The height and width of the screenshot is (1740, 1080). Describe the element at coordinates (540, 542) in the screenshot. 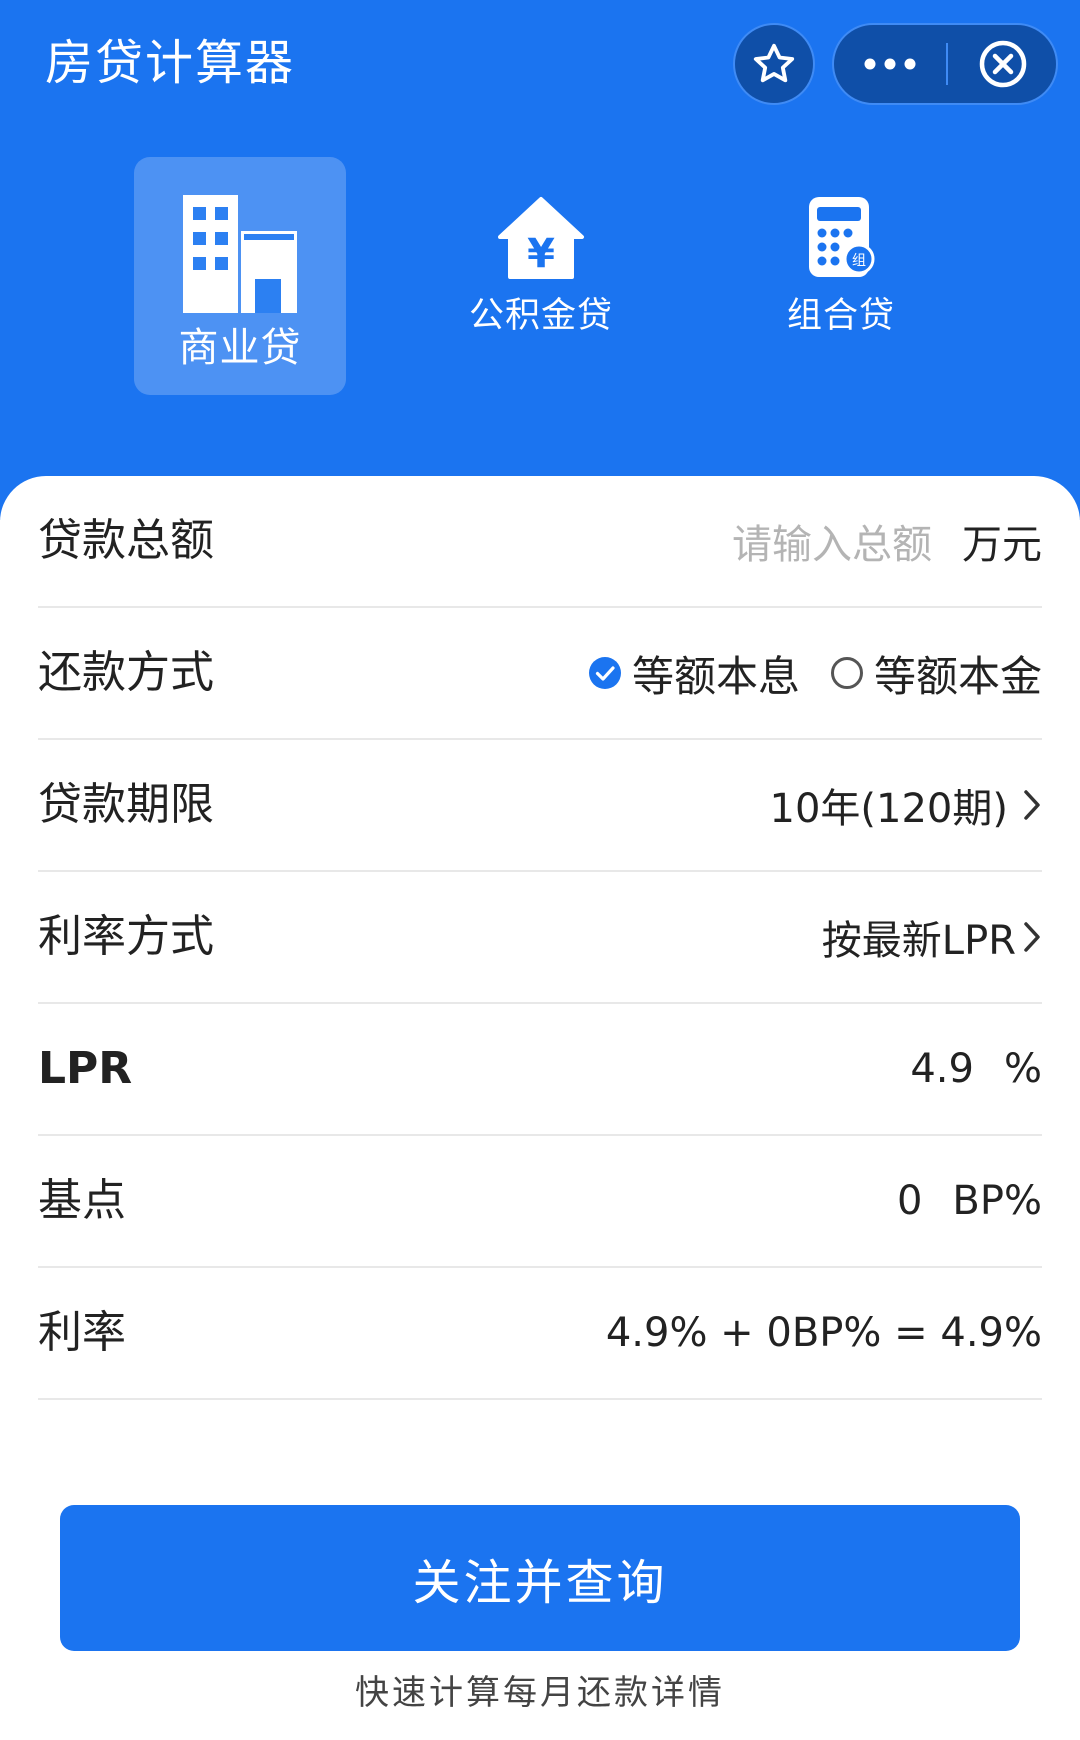

I see `row-loan-amount: 贷款总额 请输入总额 万元` at that location.